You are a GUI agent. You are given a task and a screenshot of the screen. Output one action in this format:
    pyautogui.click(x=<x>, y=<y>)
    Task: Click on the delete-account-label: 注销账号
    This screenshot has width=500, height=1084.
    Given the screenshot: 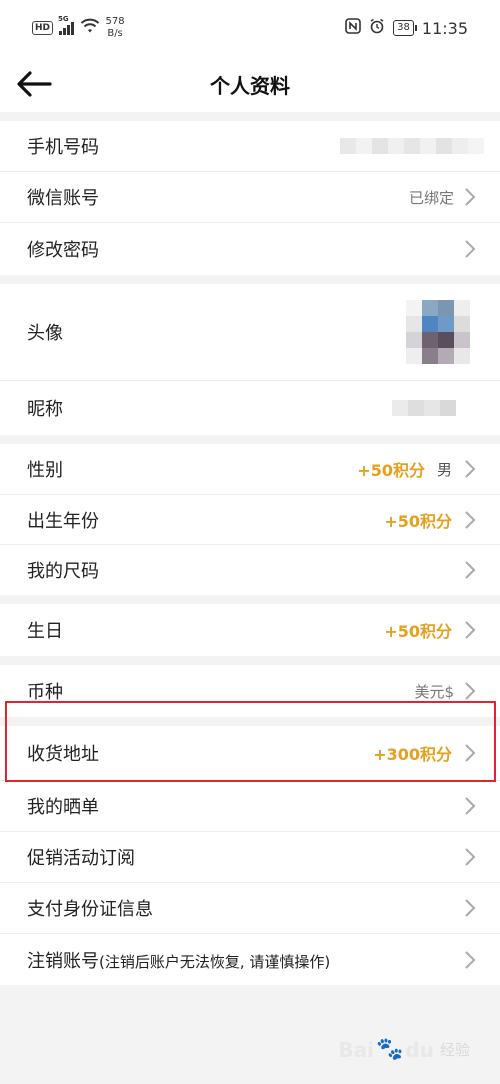 What is the action you would take?
    pyautogui.click(x=63, y=961)
    